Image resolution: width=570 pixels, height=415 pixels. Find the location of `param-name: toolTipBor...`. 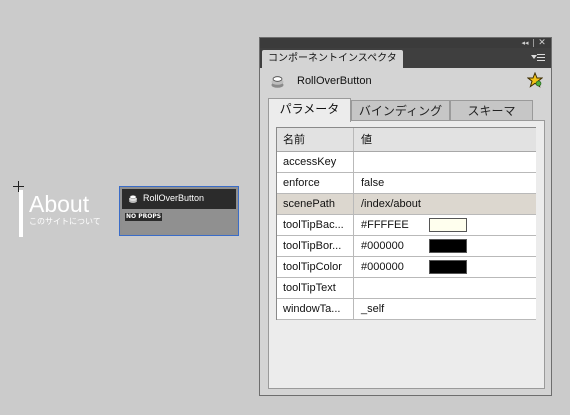

param-name: toolTipBor... is located at coordinates (315, 246).